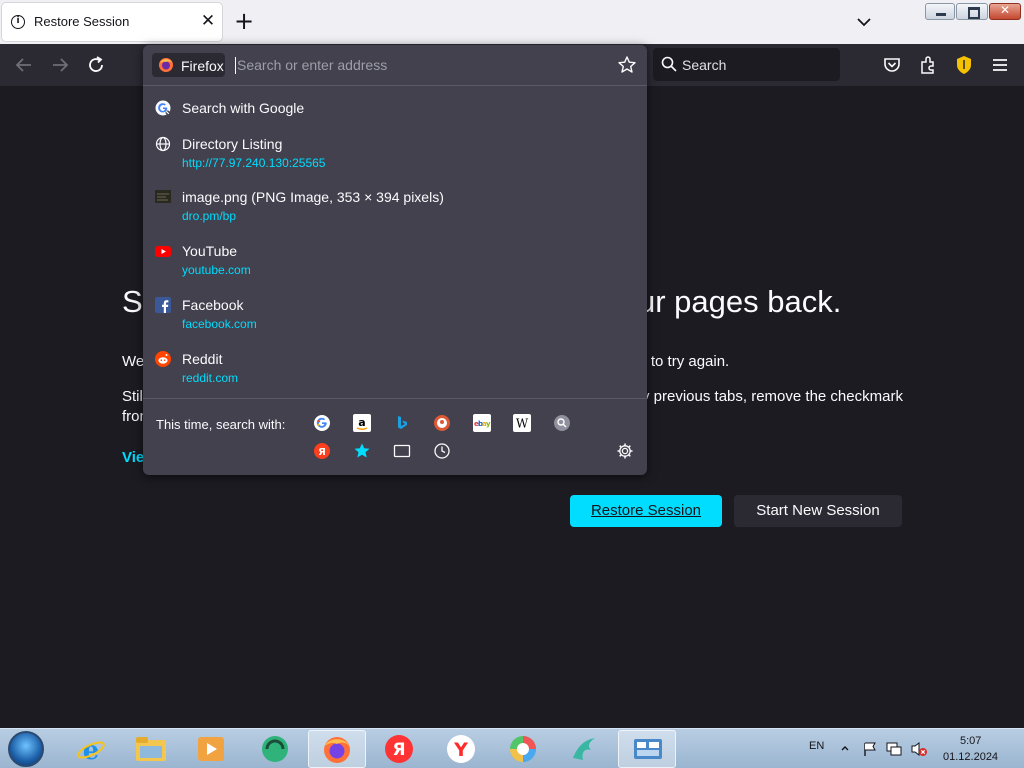  I want to click on tab-title: Restore Session, so click(82, 21).